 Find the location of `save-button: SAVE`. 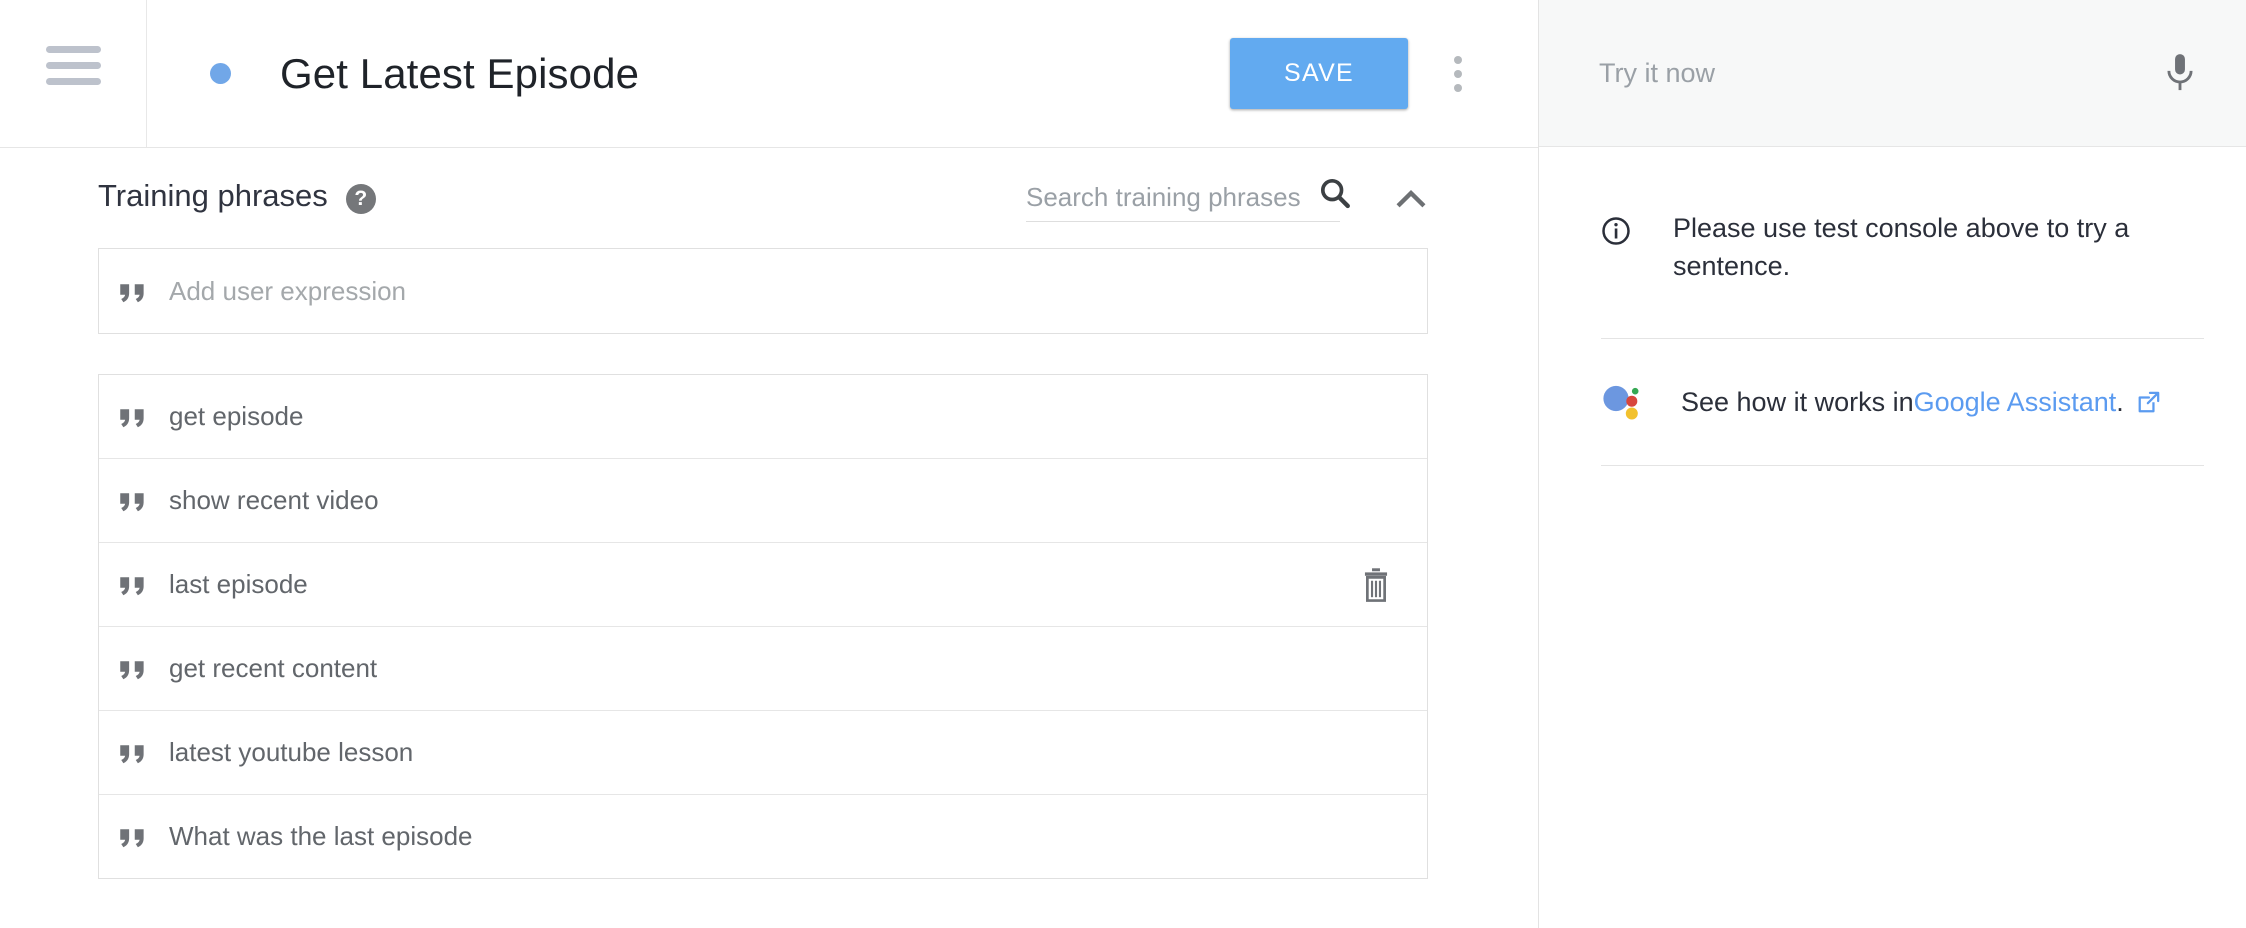

save-button: SAVE is located at coordinates (1319, 73).